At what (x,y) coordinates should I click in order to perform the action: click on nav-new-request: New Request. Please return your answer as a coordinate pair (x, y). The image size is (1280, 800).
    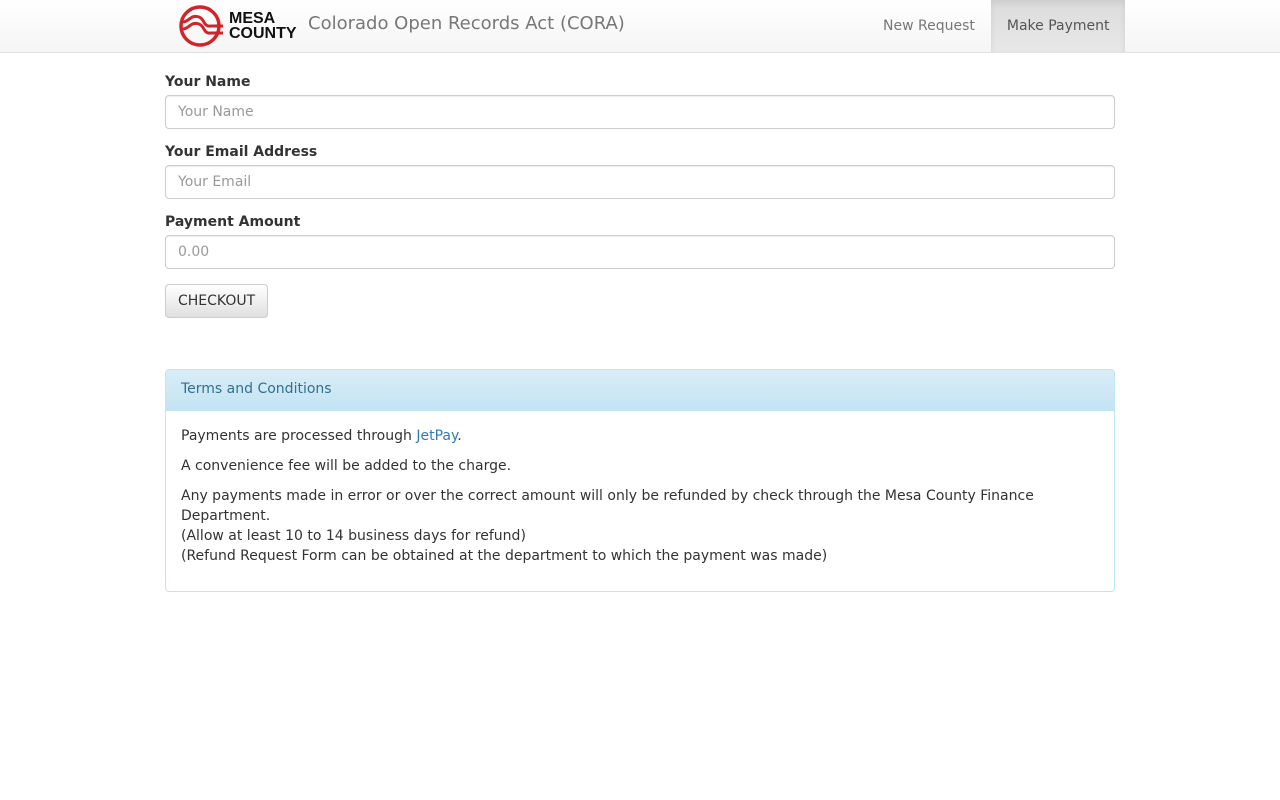
    Looking at the image, I should click on (929, 26).